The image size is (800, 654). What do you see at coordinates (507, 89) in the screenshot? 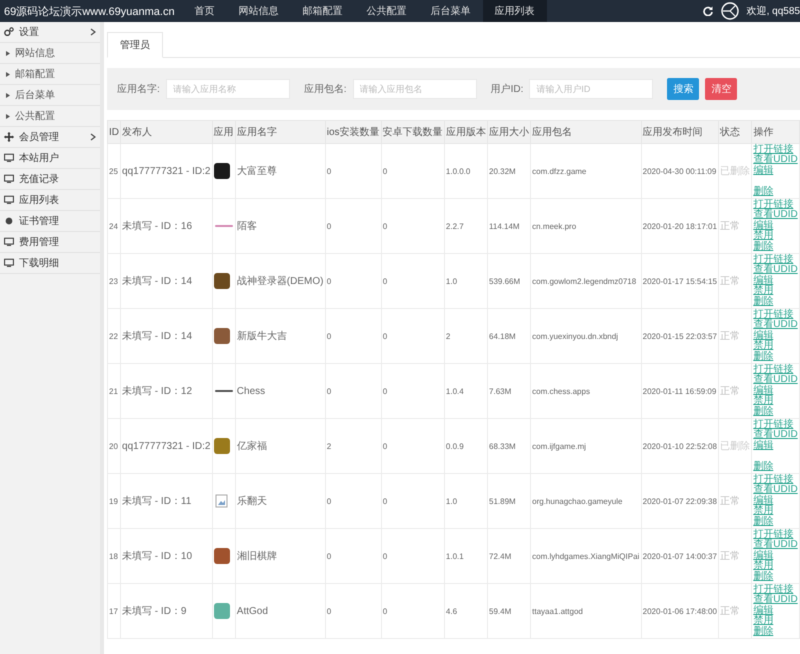
I see `field-label: 用户ID:` at bounding box center [507, 89].